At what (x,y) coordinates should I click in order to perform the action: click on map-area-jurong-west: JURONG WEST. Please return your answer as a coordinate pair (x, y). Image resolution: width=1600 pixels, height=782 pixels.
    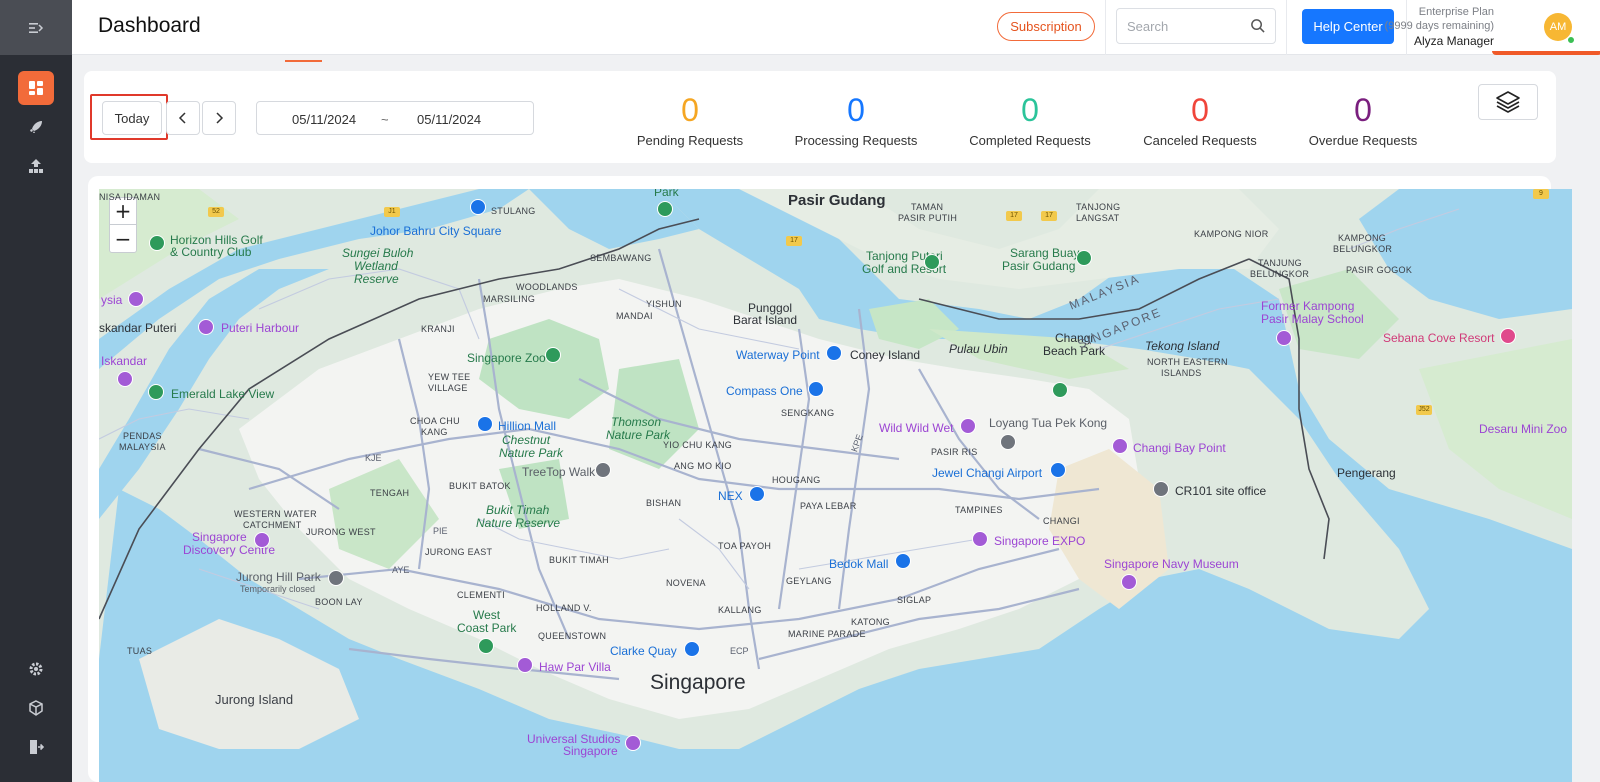
    Looking at the image, I should click on (341, 532).